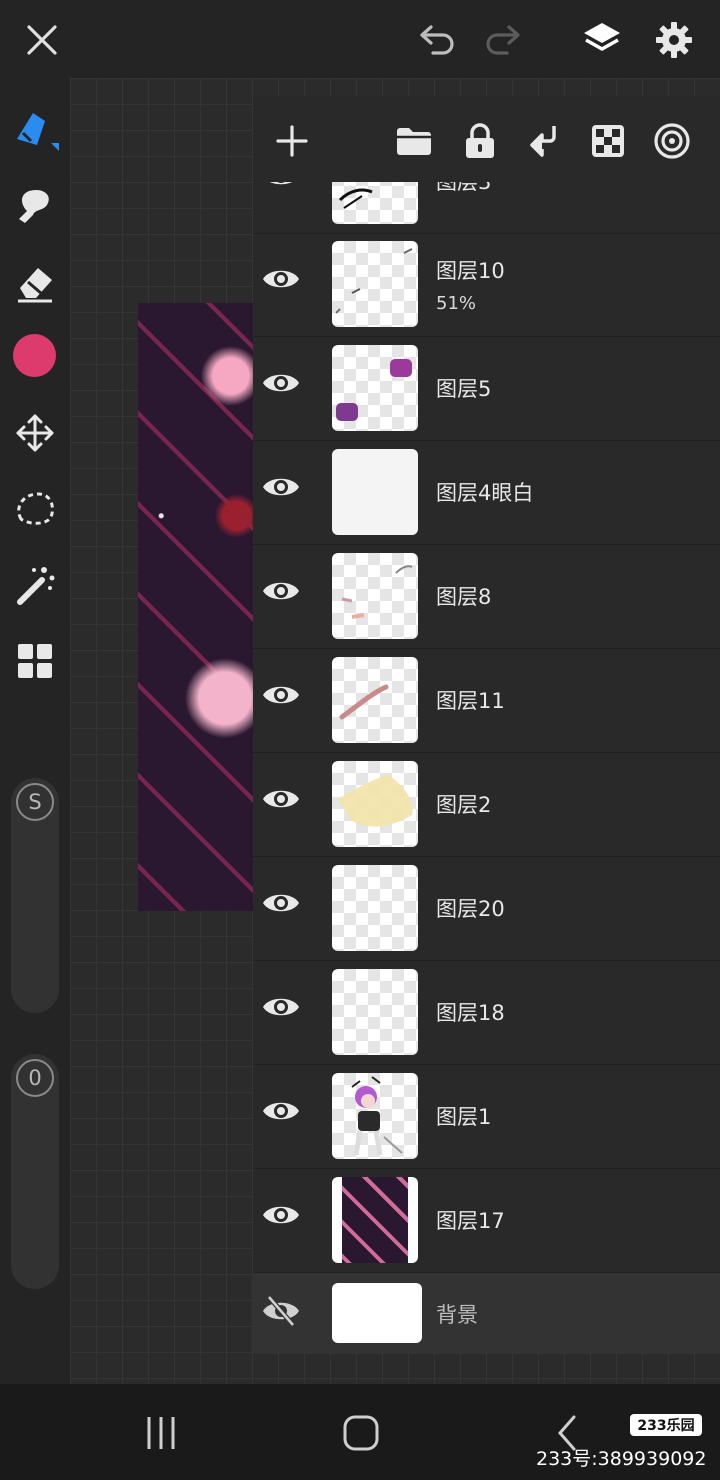 This screenshot has width=720, height=1480. I want to click on layer-row: 图层11, so click(486, 701).